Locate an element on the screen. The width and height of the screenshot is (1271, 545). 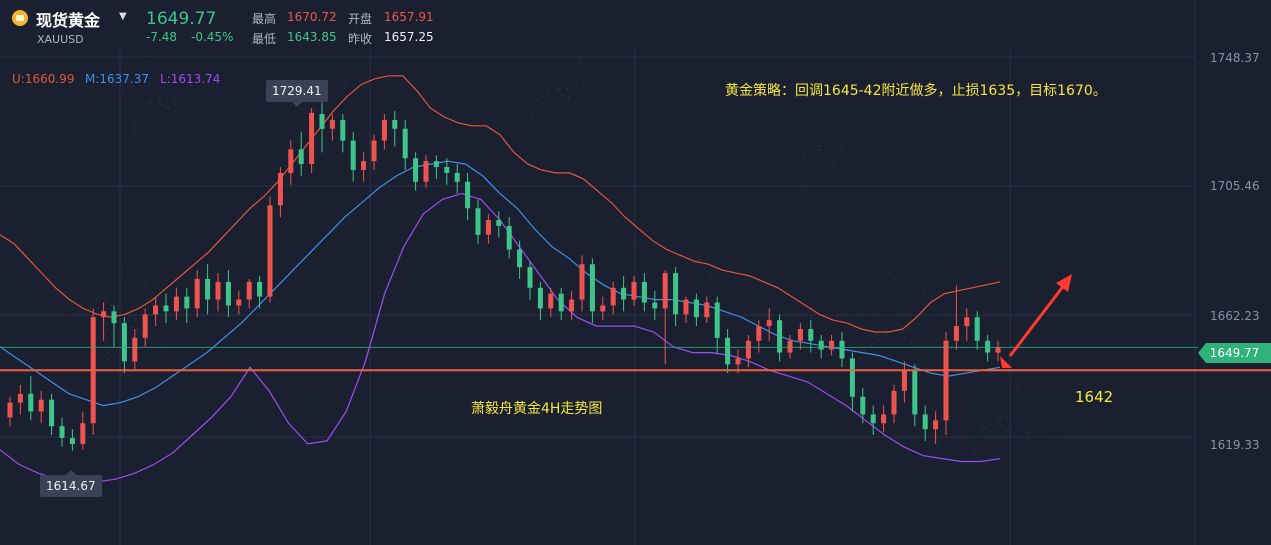
chevron-down-icon: ▼ is located at coordinates (123, 16).